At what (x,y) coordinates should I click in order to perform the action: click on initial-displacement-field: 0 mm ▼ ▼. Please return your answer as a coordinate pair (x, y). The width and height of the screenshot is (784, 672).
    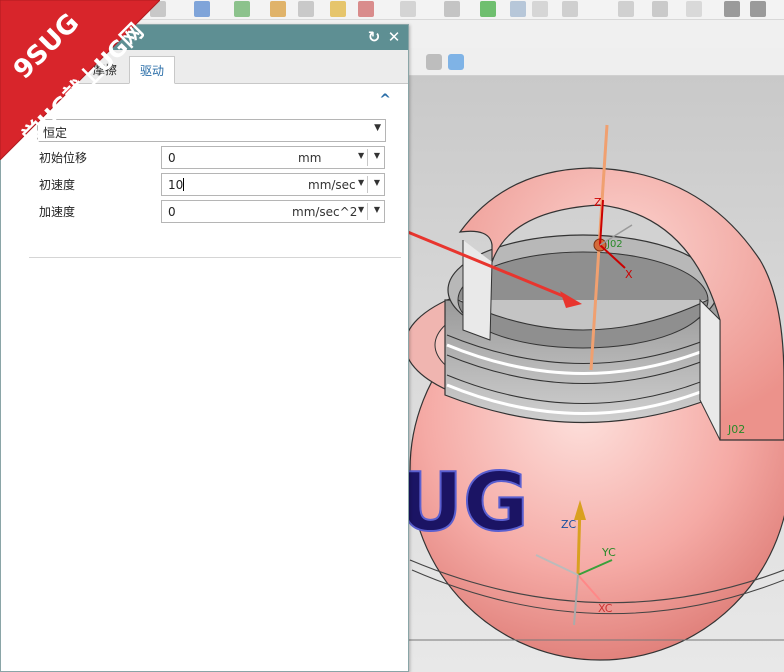
    Looking at the image, I should click on (273, 157).